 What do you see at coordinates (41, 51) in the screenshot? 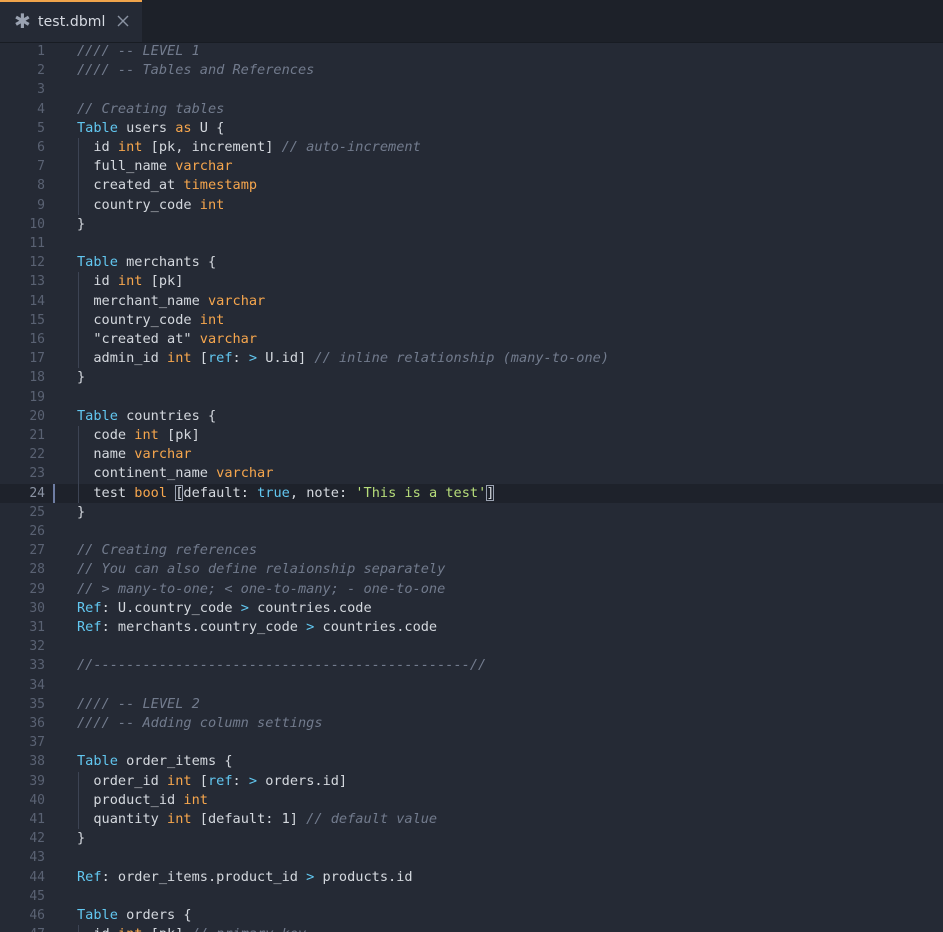
I see `line-number: 1` at bounding box center [41, 51].